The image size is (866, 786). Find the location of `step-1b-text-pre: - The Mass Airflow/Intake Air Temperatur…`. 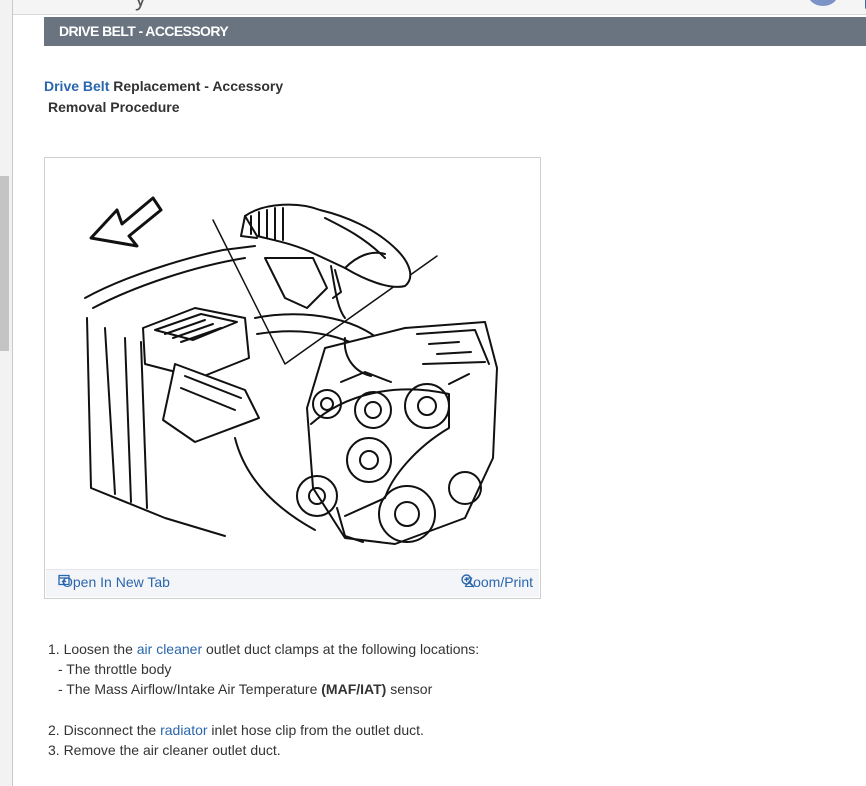

step-1b-text-pre: - The Mass Airflow/Intake Air Temperatur… is located at coordinates (190, 689).